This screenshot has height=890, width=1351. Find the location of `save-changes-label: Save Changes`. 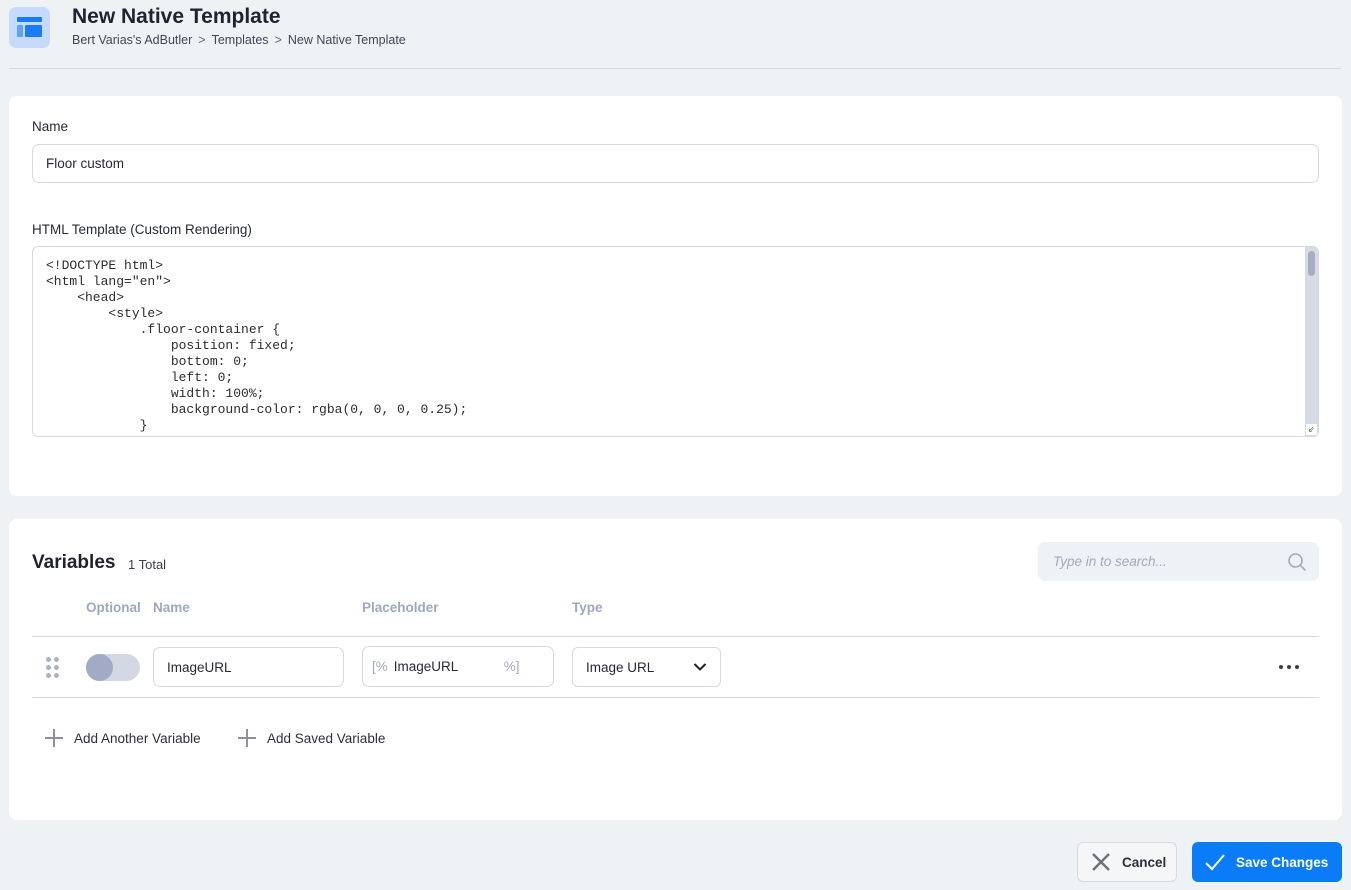

save-changes-label: Save Changes is located at coordinates (1282, 862).